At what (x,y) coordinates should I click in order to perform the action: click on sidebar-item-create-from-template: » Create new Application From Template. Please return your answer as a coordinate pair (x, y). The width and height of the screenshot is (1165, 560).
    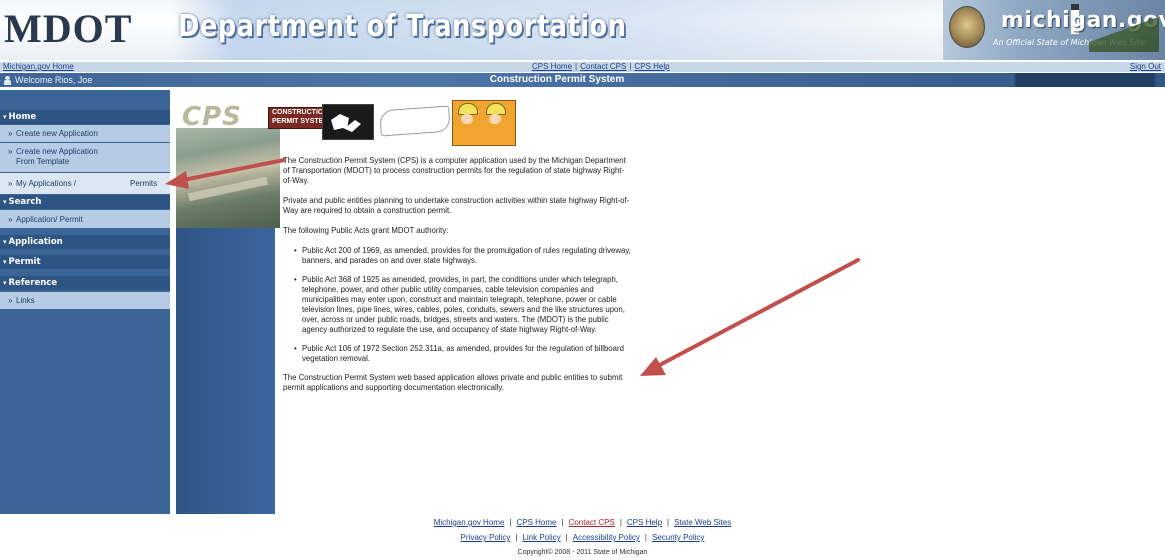
    Looking at the image, I should click on (85, 157).